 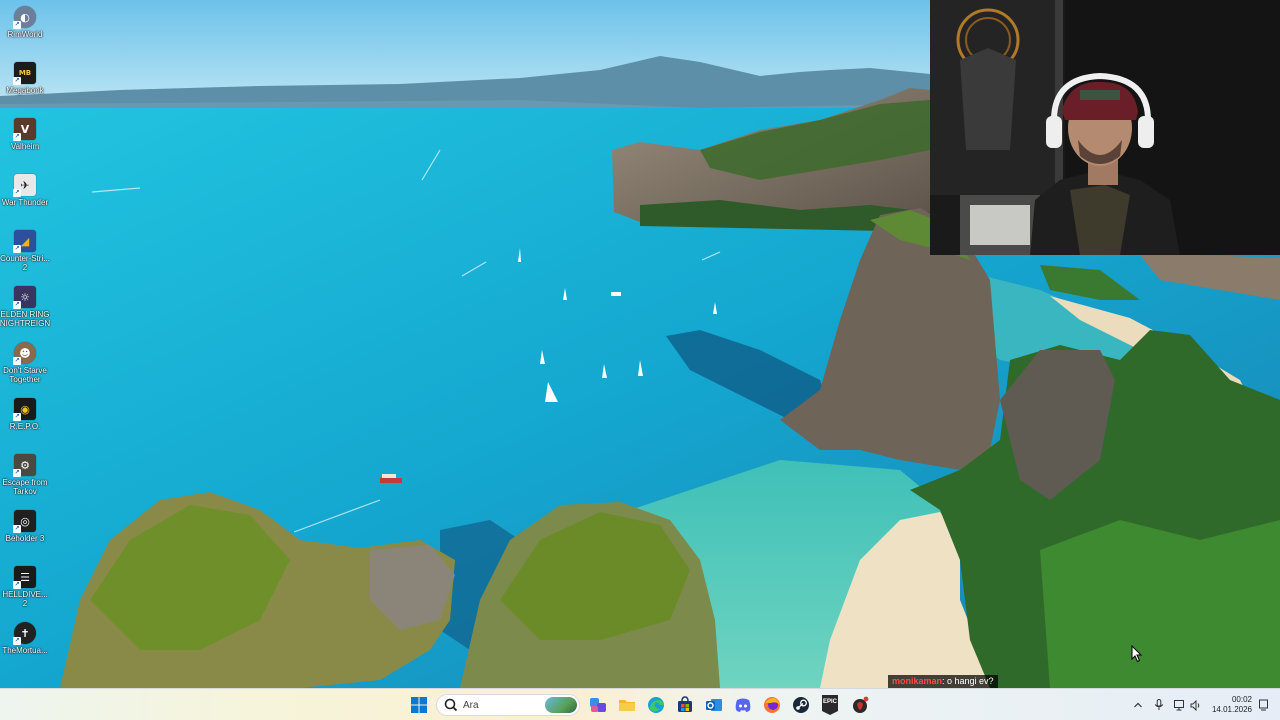 What do you see at coordinates (917, 681) in the screenshot?
I see `chat-username: monikaman` at bounding box center [917, 681].